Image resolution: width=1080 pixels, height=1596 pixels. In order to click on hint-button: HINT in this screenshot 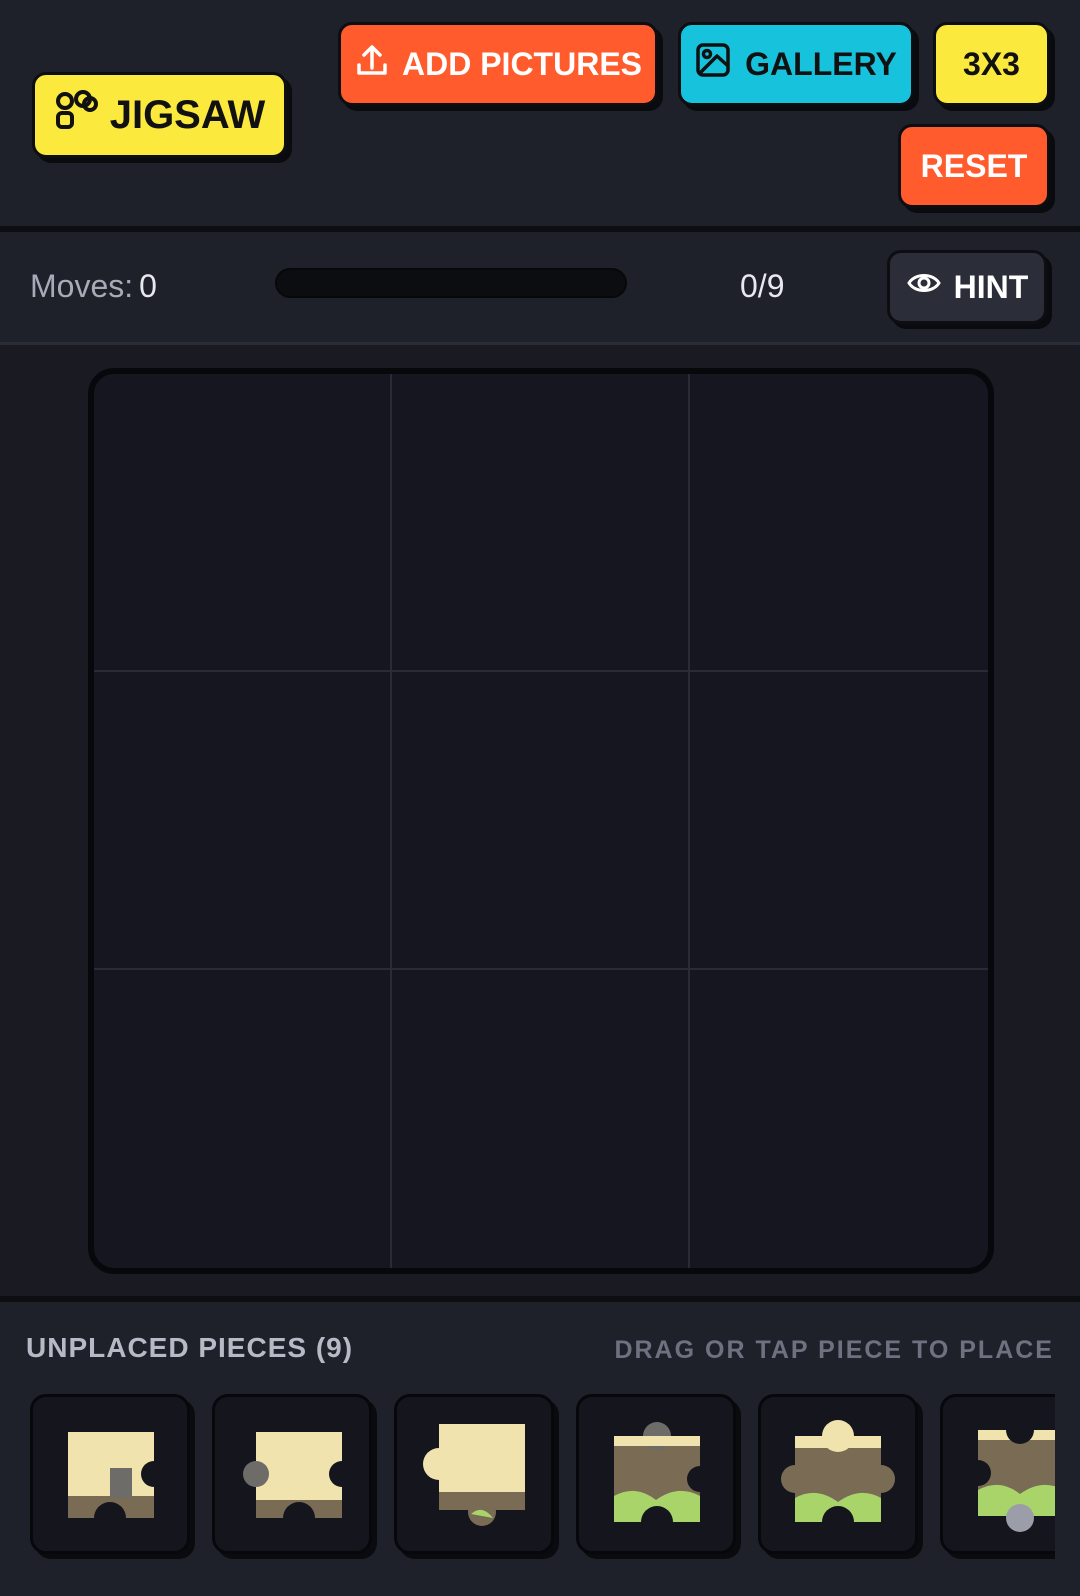, I will do `click(967, 287)`.